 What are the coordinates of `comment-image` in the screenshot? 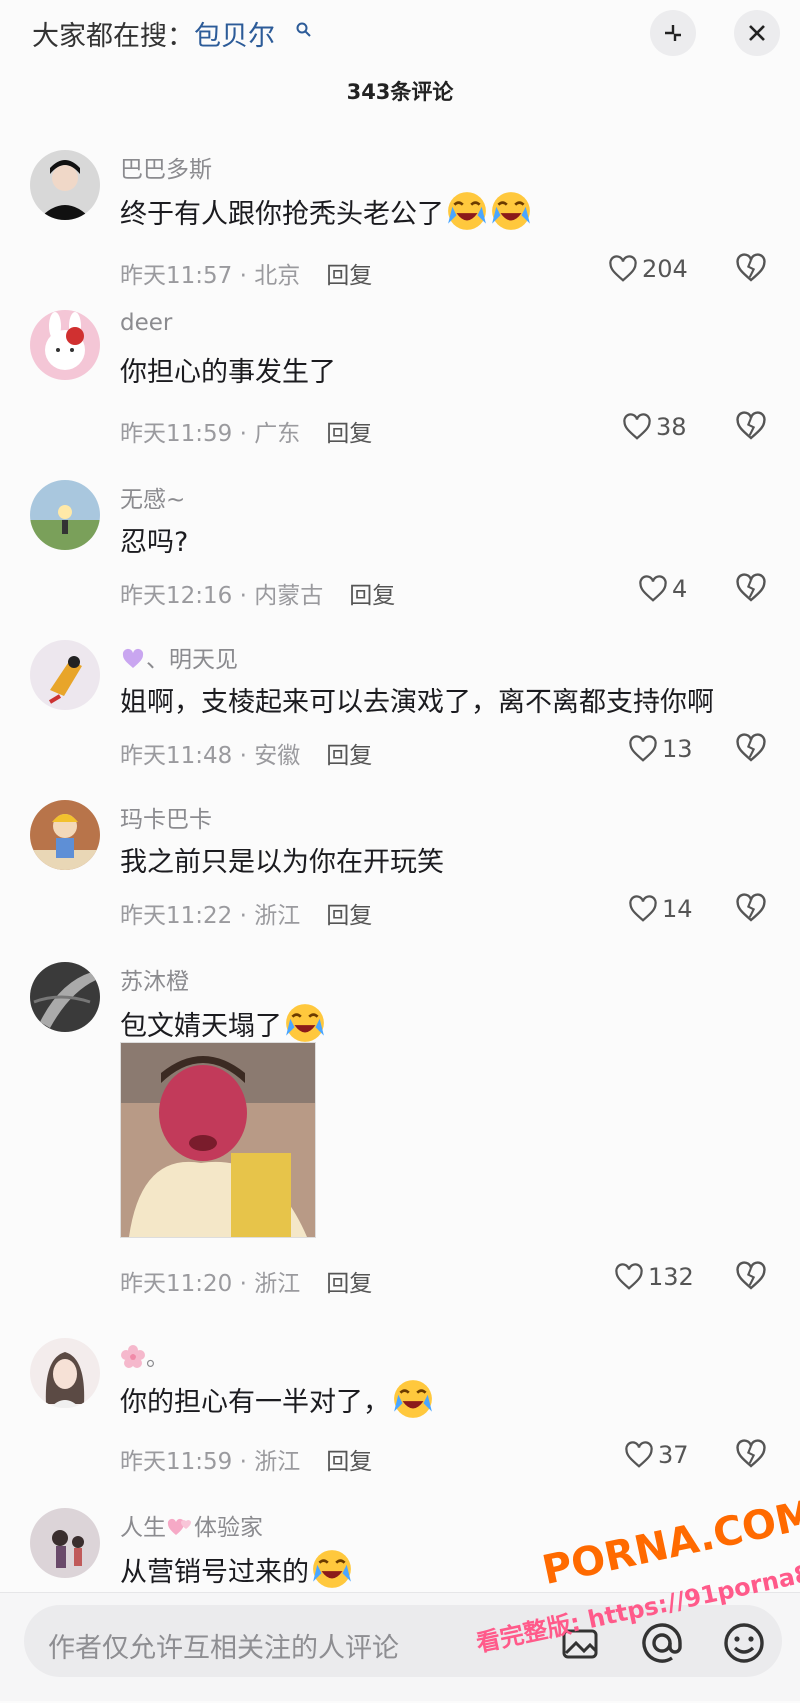 It's located at (218, 1140).